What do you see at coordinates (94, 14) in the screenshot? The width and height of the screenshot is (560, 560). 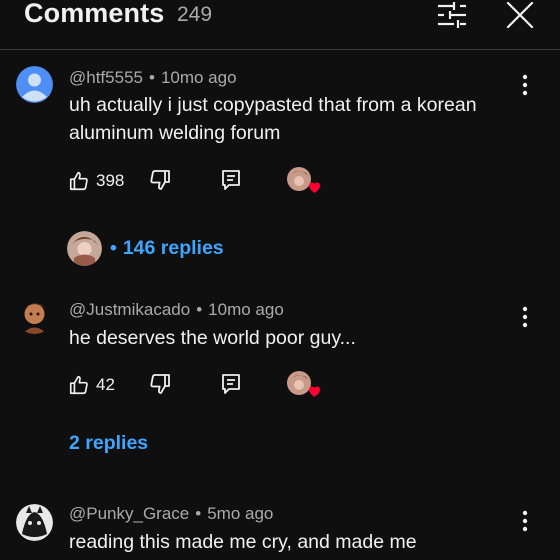 I see `comments-title: Comments` at bounding box center [94, 14].